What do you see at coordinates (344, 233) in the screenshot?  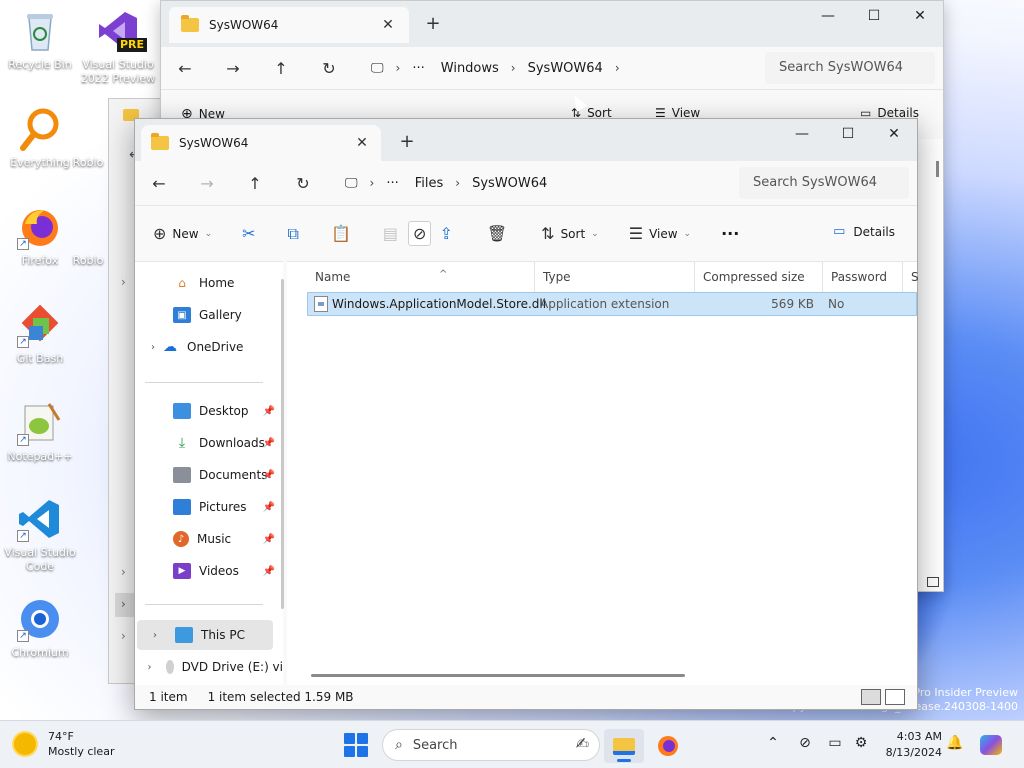 I see `paste-button: 📋` at bounding box center [344, 233].